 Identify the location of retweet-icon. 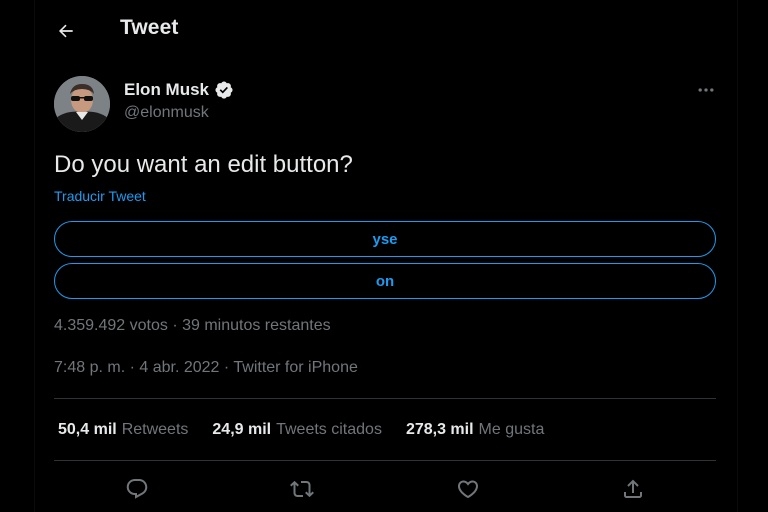
(302, 489).